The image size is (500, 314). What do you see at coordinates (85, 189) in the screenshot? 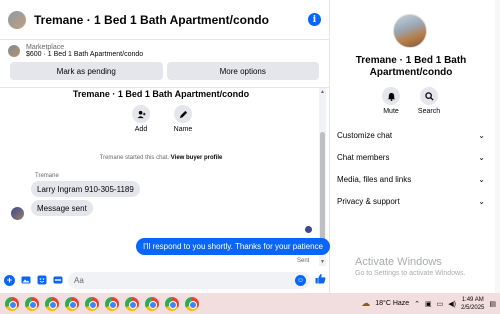
I see `incoming-message: Larry Ingram 910-305-1189` at bounding box center [85, 189].